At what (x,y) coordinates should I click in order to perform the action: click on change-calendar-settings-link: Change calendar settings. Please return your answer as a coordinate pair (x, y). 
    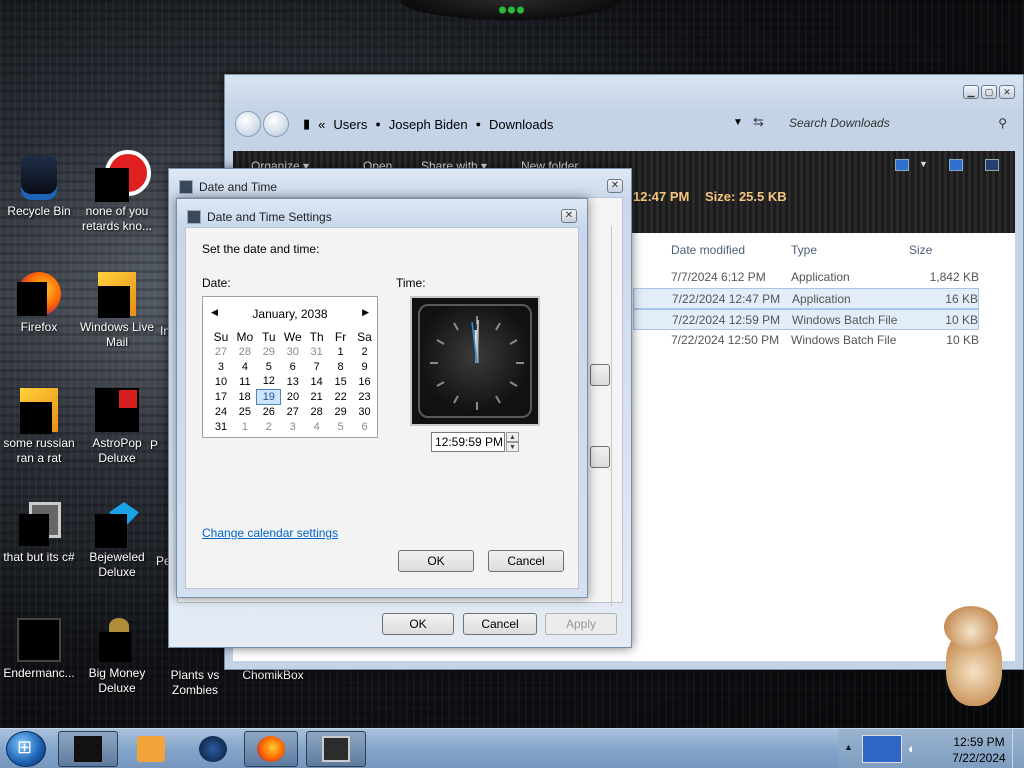
    Looking at the image, I should click on (270, 533).